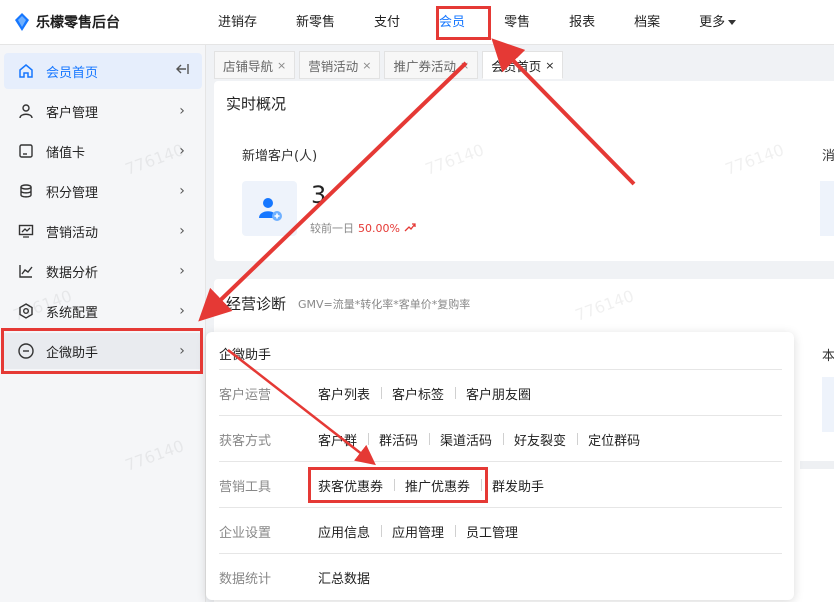 This screenshot has width=834, height=602. Describe the element at coordinates (828, 404) in the screenshot. I see `truncated-section-icon` at that location.